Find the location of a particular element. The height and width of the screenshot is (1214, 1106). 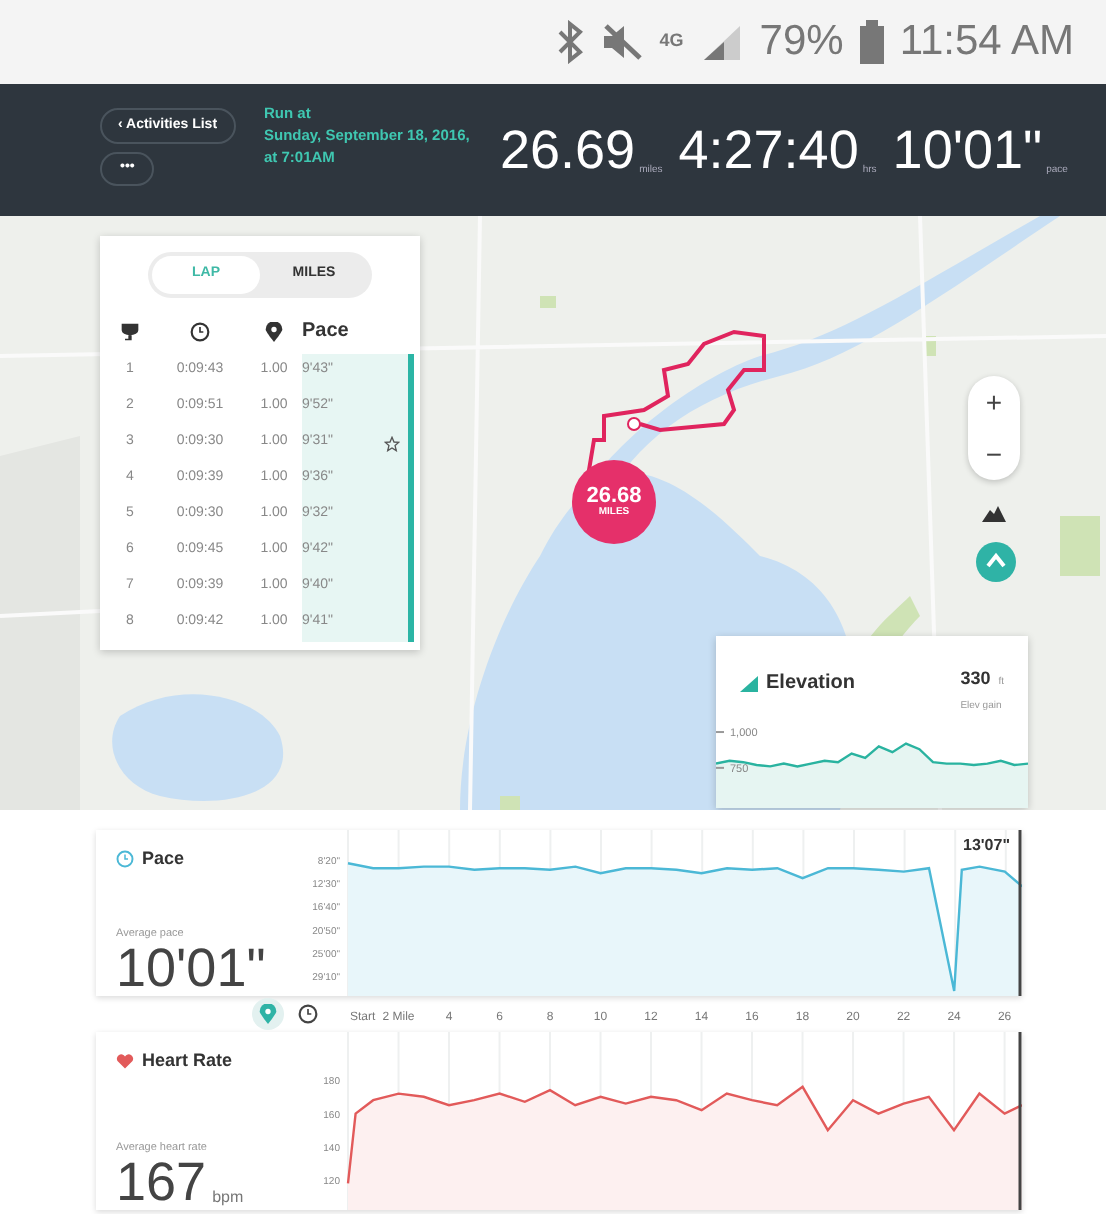

network-label: 4G is located at coordinates (671, 41).